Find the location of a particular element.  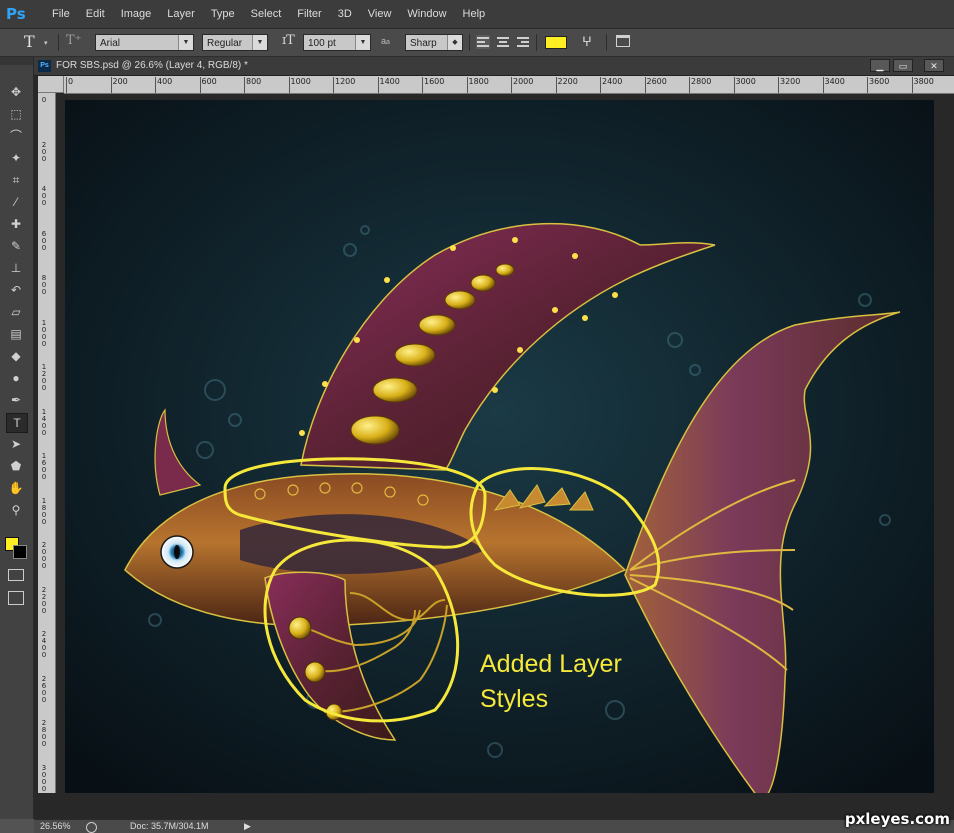

zoom-icon: ⚲ is located at coordinates (16, 510).